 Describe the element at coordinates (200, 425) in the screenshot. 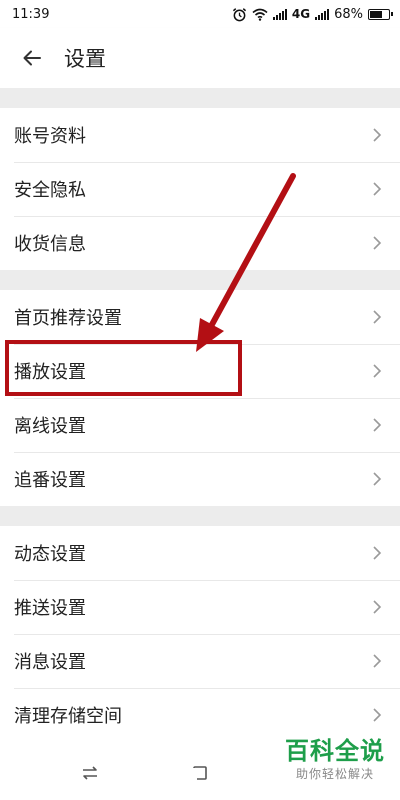

I see `settings-item-offline: 离线设置` at that location.